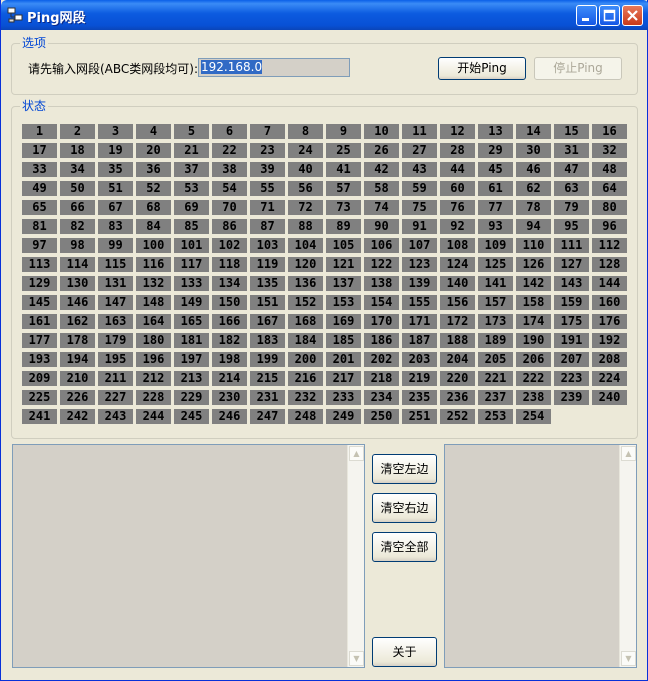 Image resolution: width=648 pixels, height=681 pixels. Describe the element at coordinates (267, 188) in the screenshot. I see `host-cell: 55` at that location.